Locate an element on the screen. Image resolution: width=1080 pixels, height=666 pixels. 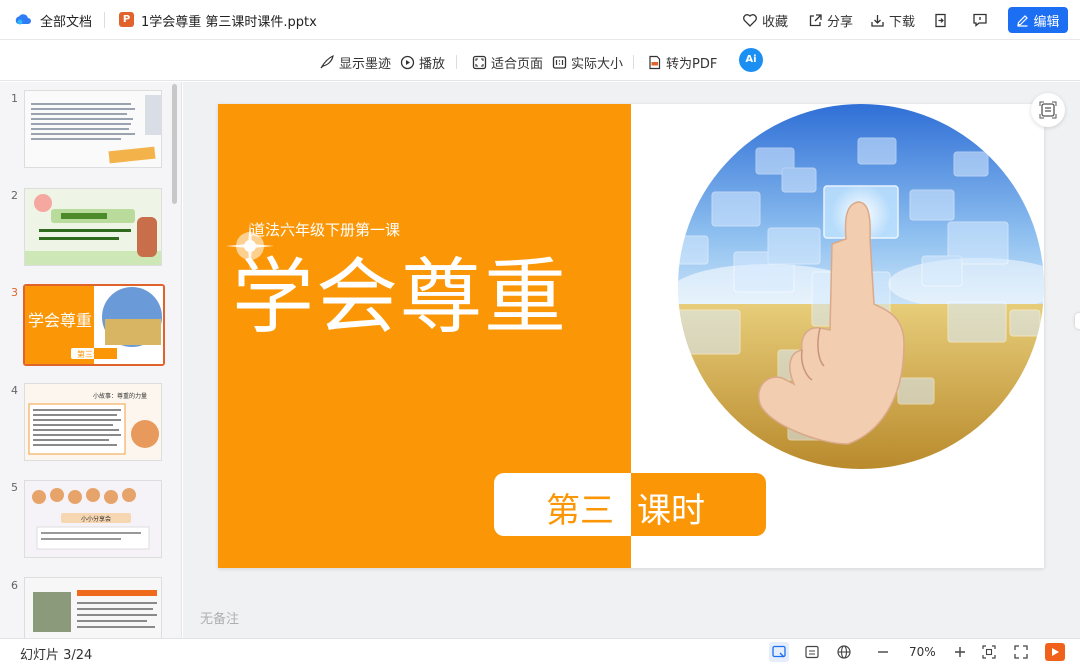
thumbnail-3-preview: 学会尊重 第三课时 is located at coordinates (94, 325).